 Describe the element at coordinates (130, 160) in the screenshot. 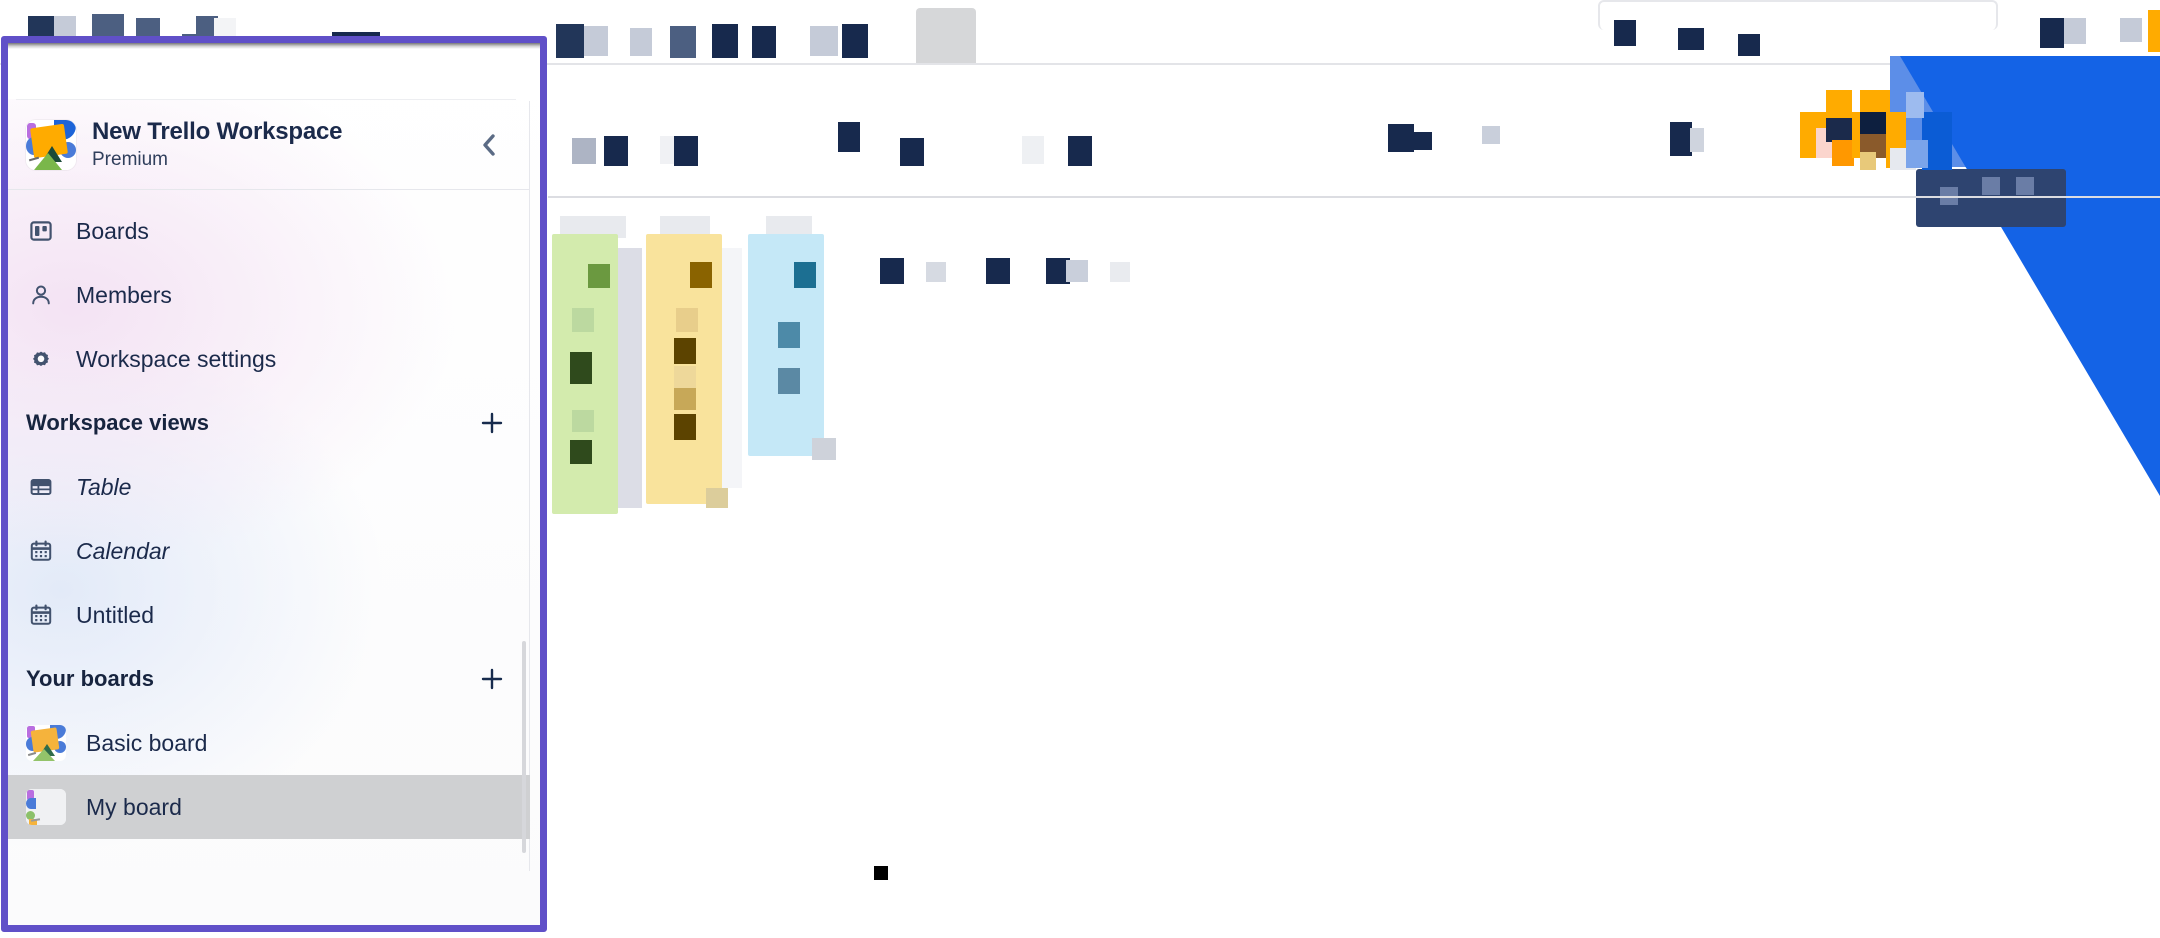

I see `workspace-plan: Premium` at that location.